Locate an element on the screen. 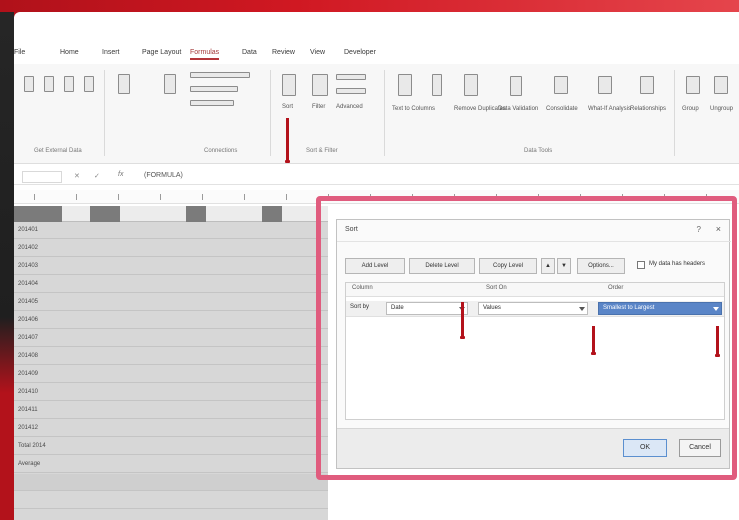  tab-developer: Developer is located at coordinates (360, 53).